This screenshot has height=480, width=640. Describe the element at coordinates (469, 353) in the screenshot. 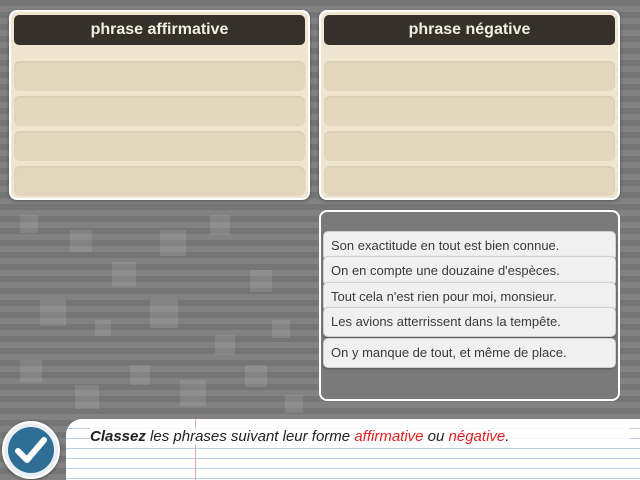

I see `sentence-card-5: On y manque de tout, et même de place.` at that location.